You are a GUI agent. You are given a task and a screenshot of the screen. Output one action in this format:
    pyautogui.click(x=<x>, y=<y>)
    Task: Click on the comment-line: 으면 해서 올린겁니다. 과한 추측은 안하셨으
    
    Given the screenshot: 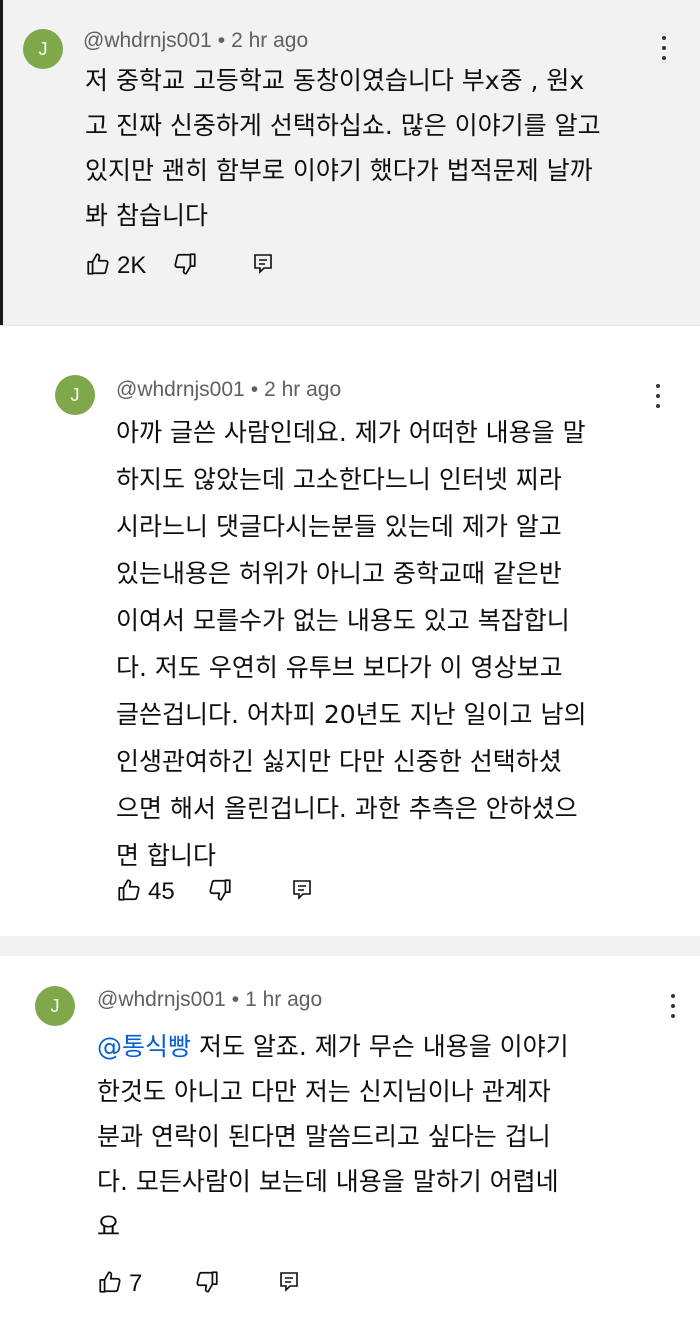 What is the action you would take?
    pyautogui.click(x=347, y=808)
    